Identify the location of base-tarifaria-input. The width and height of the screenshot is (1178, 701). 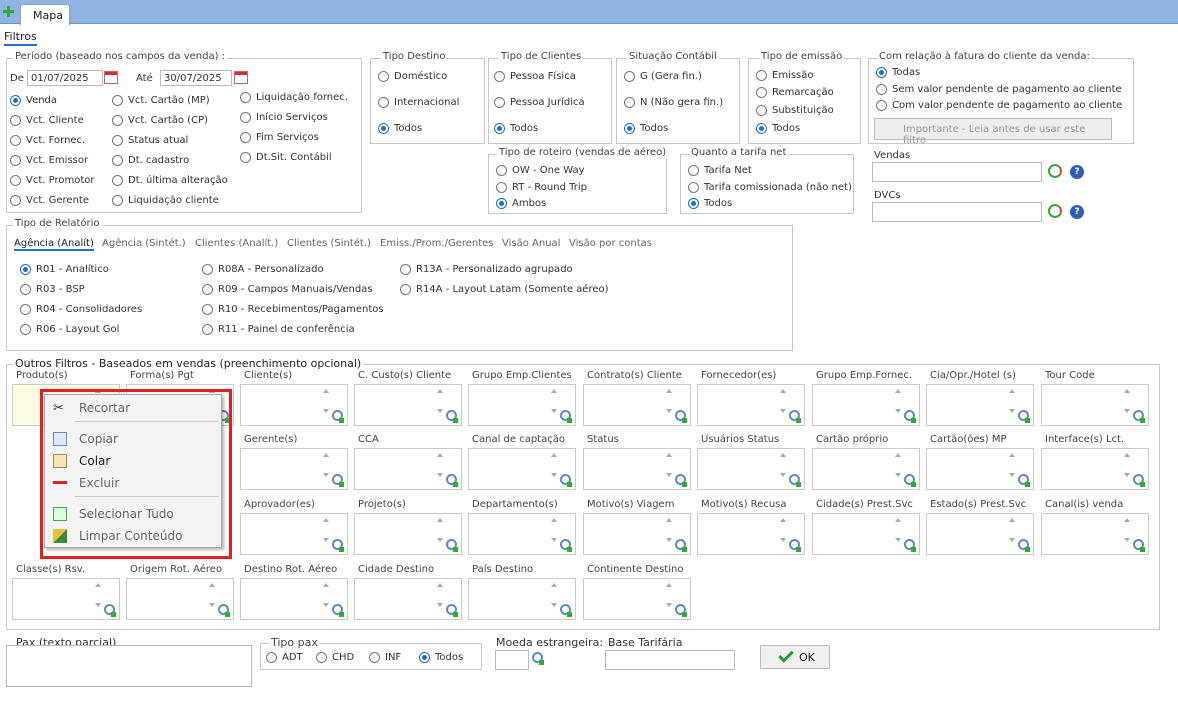
(670, 660).